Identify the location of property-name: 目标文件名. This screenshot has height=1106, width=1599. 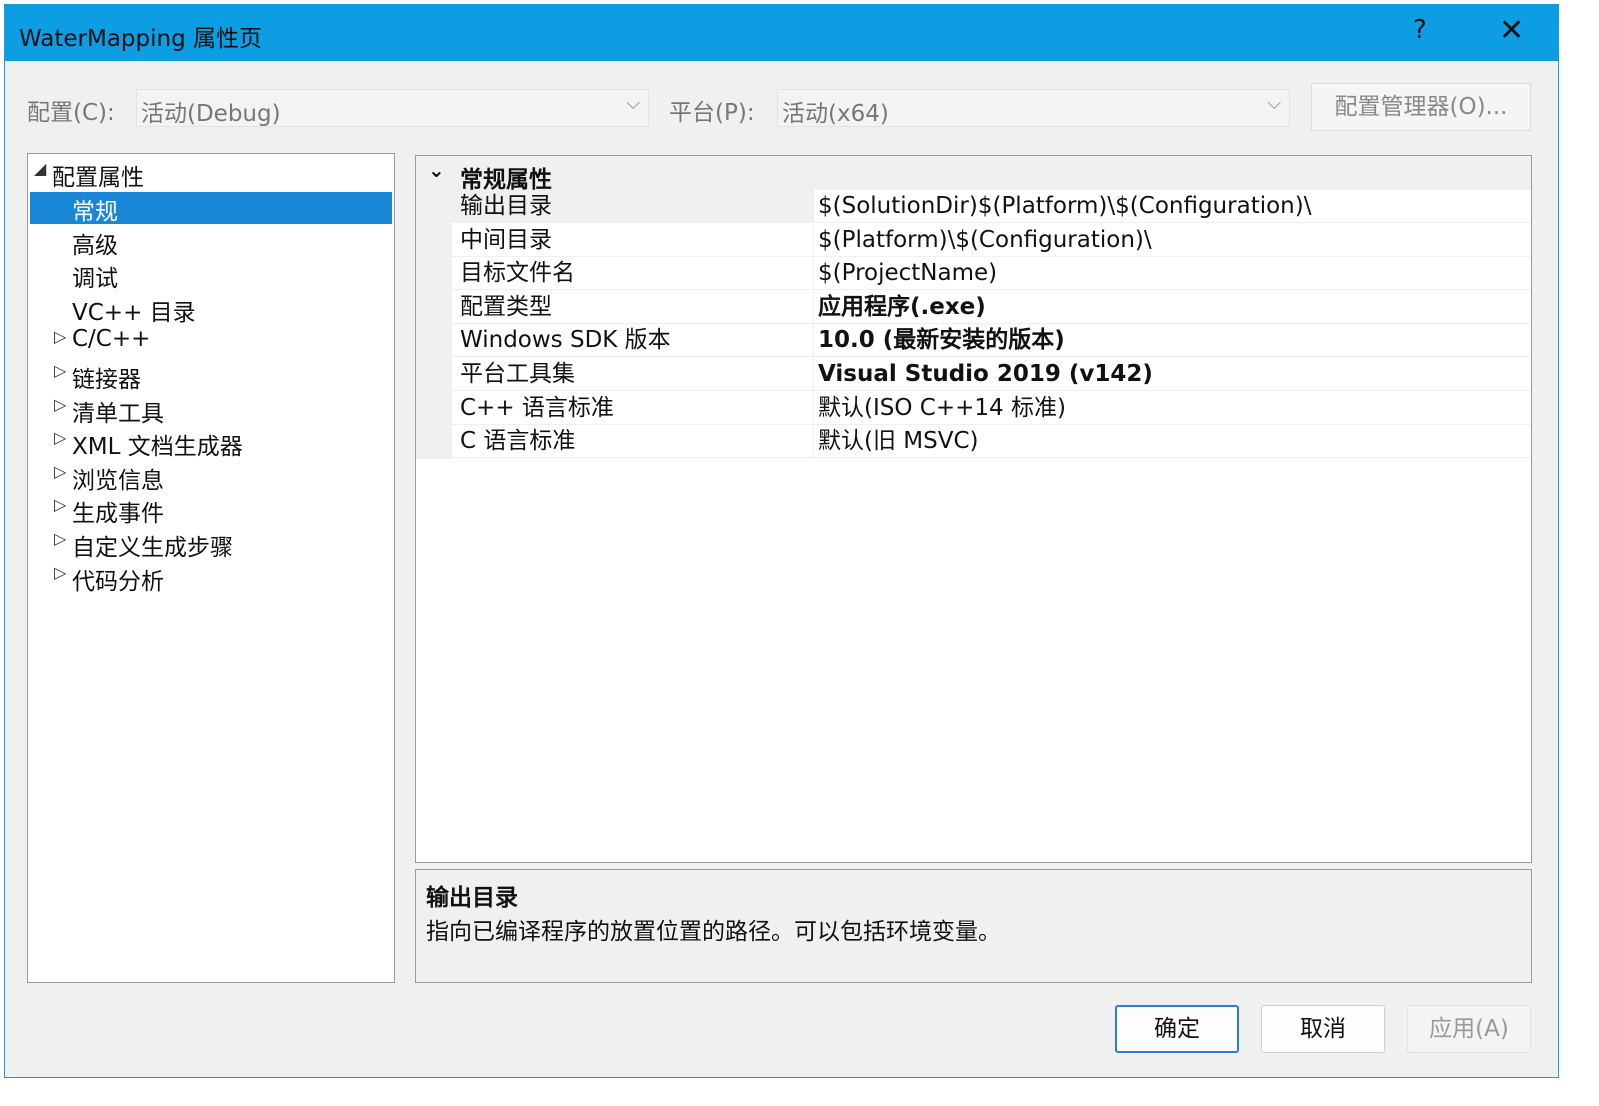
(633, 274).